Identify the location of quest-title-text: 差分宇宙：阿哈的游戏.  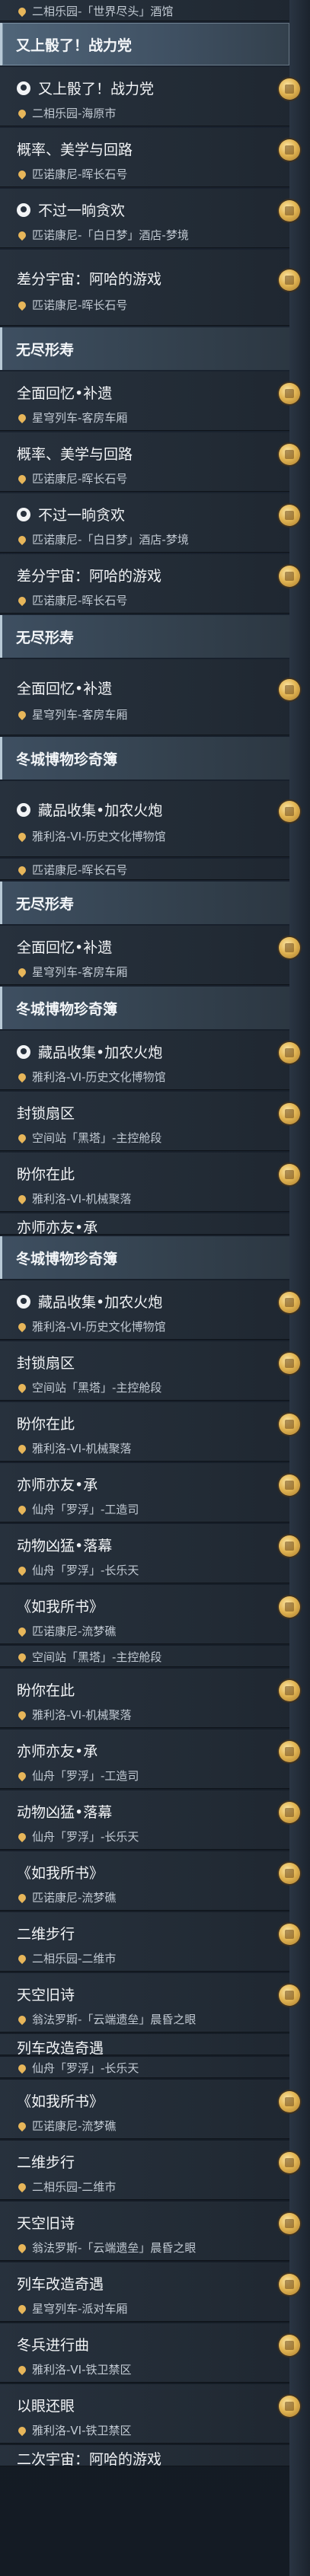
(89, 279).